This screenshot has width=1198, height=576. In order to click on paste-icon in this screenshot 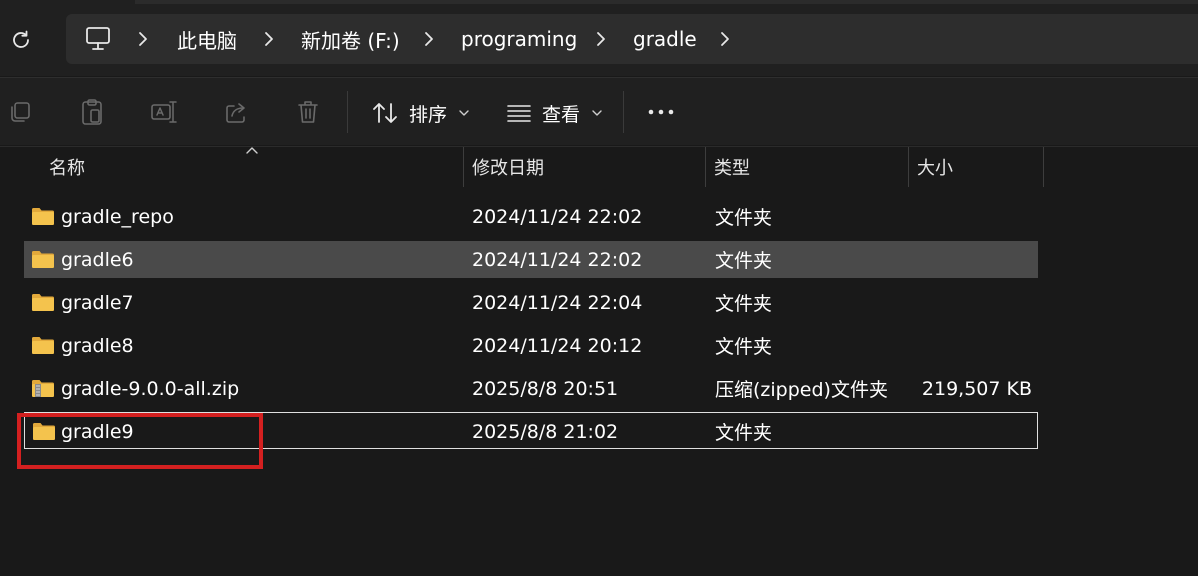, I will do `click(92, 112)`.